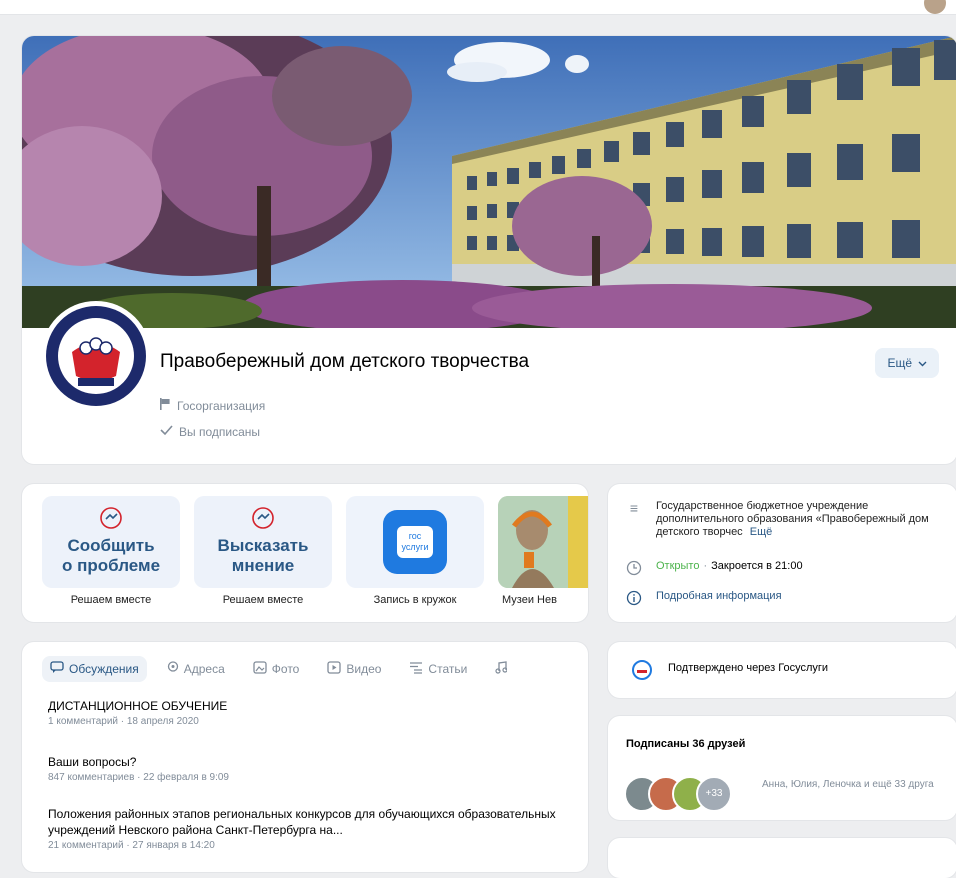  What do you see at coordinates (111, 545) in the screenshot?
I see `service-title-line1: Сообщить` at bounding box center [111, 545].